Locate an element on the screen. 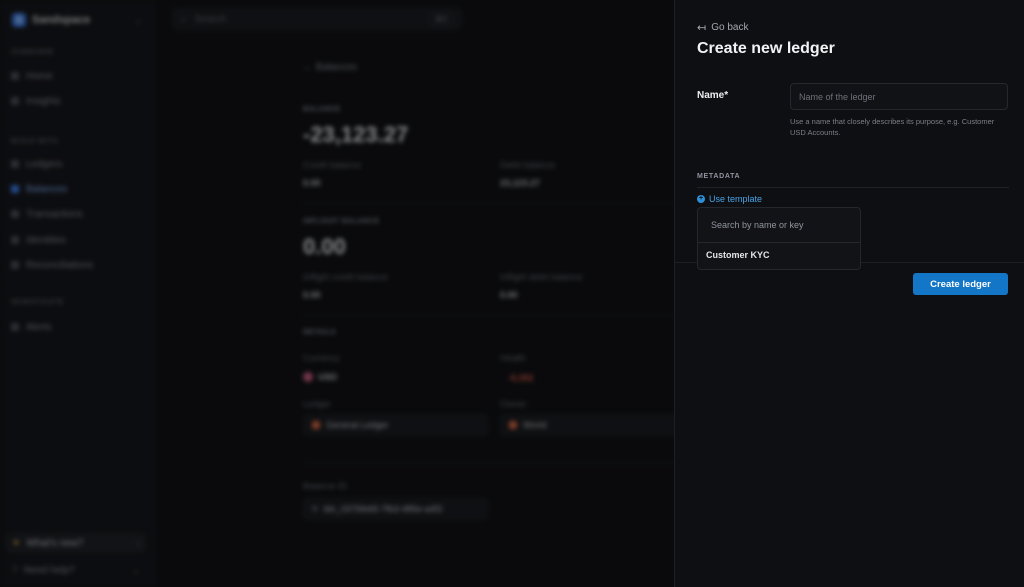 The width and height of the screenshot is (1024, 587). name-label: Name* is located at coordinates (713, 95).